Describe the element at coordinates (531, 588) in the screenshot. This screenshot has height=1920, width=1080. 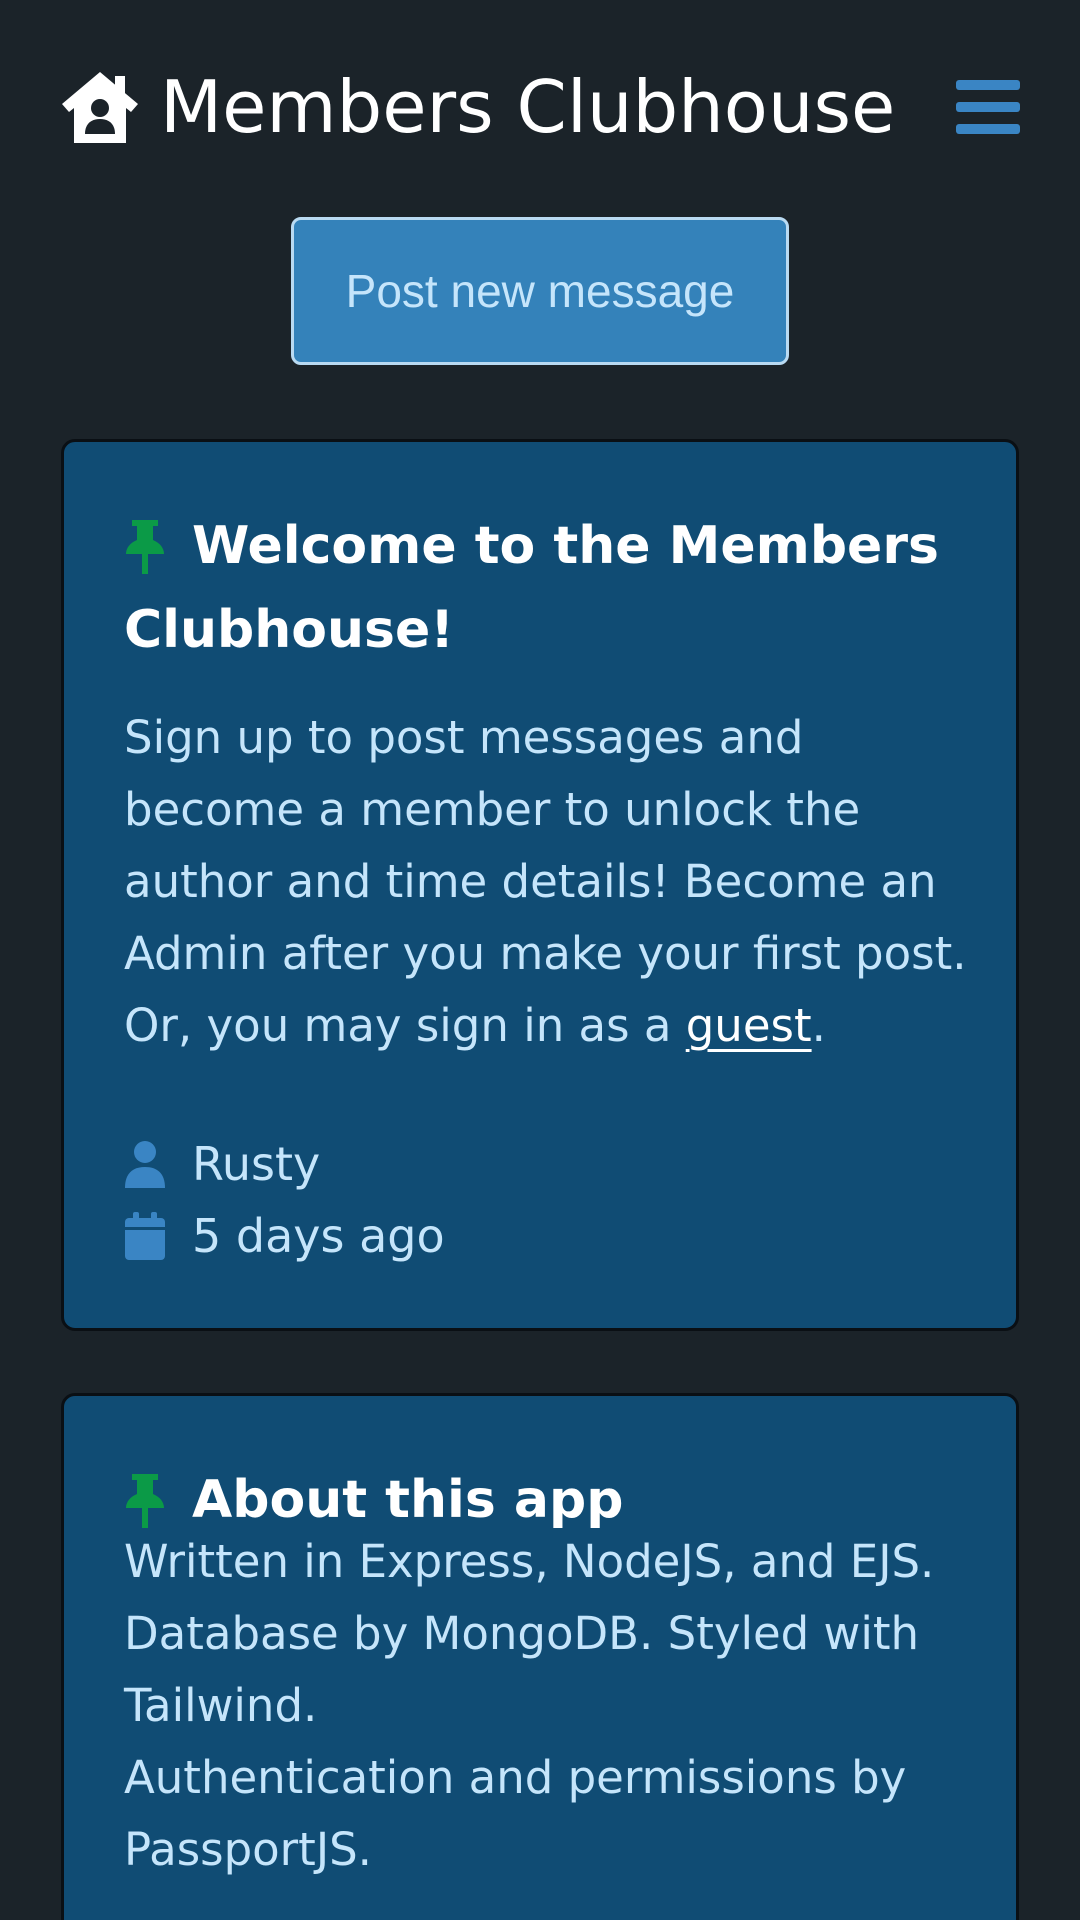
I see `message-title: Welcome to the Members Clubhouse!` at that location.